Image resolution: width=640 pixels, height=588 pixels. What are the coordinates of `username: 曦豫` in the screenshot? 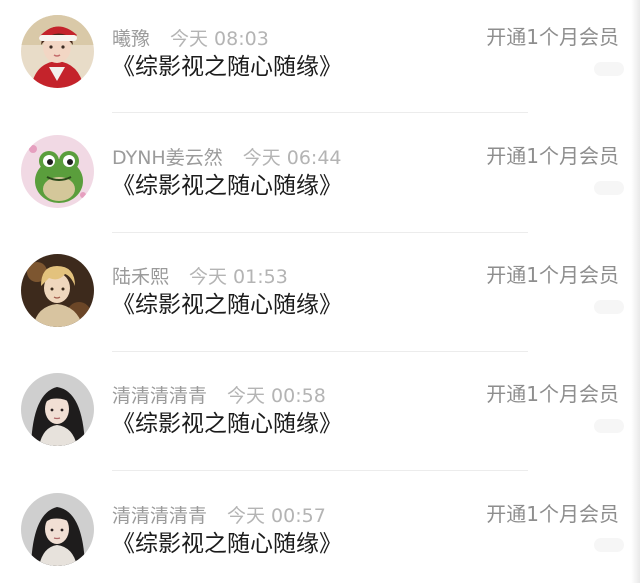 It's located at (131, 39).